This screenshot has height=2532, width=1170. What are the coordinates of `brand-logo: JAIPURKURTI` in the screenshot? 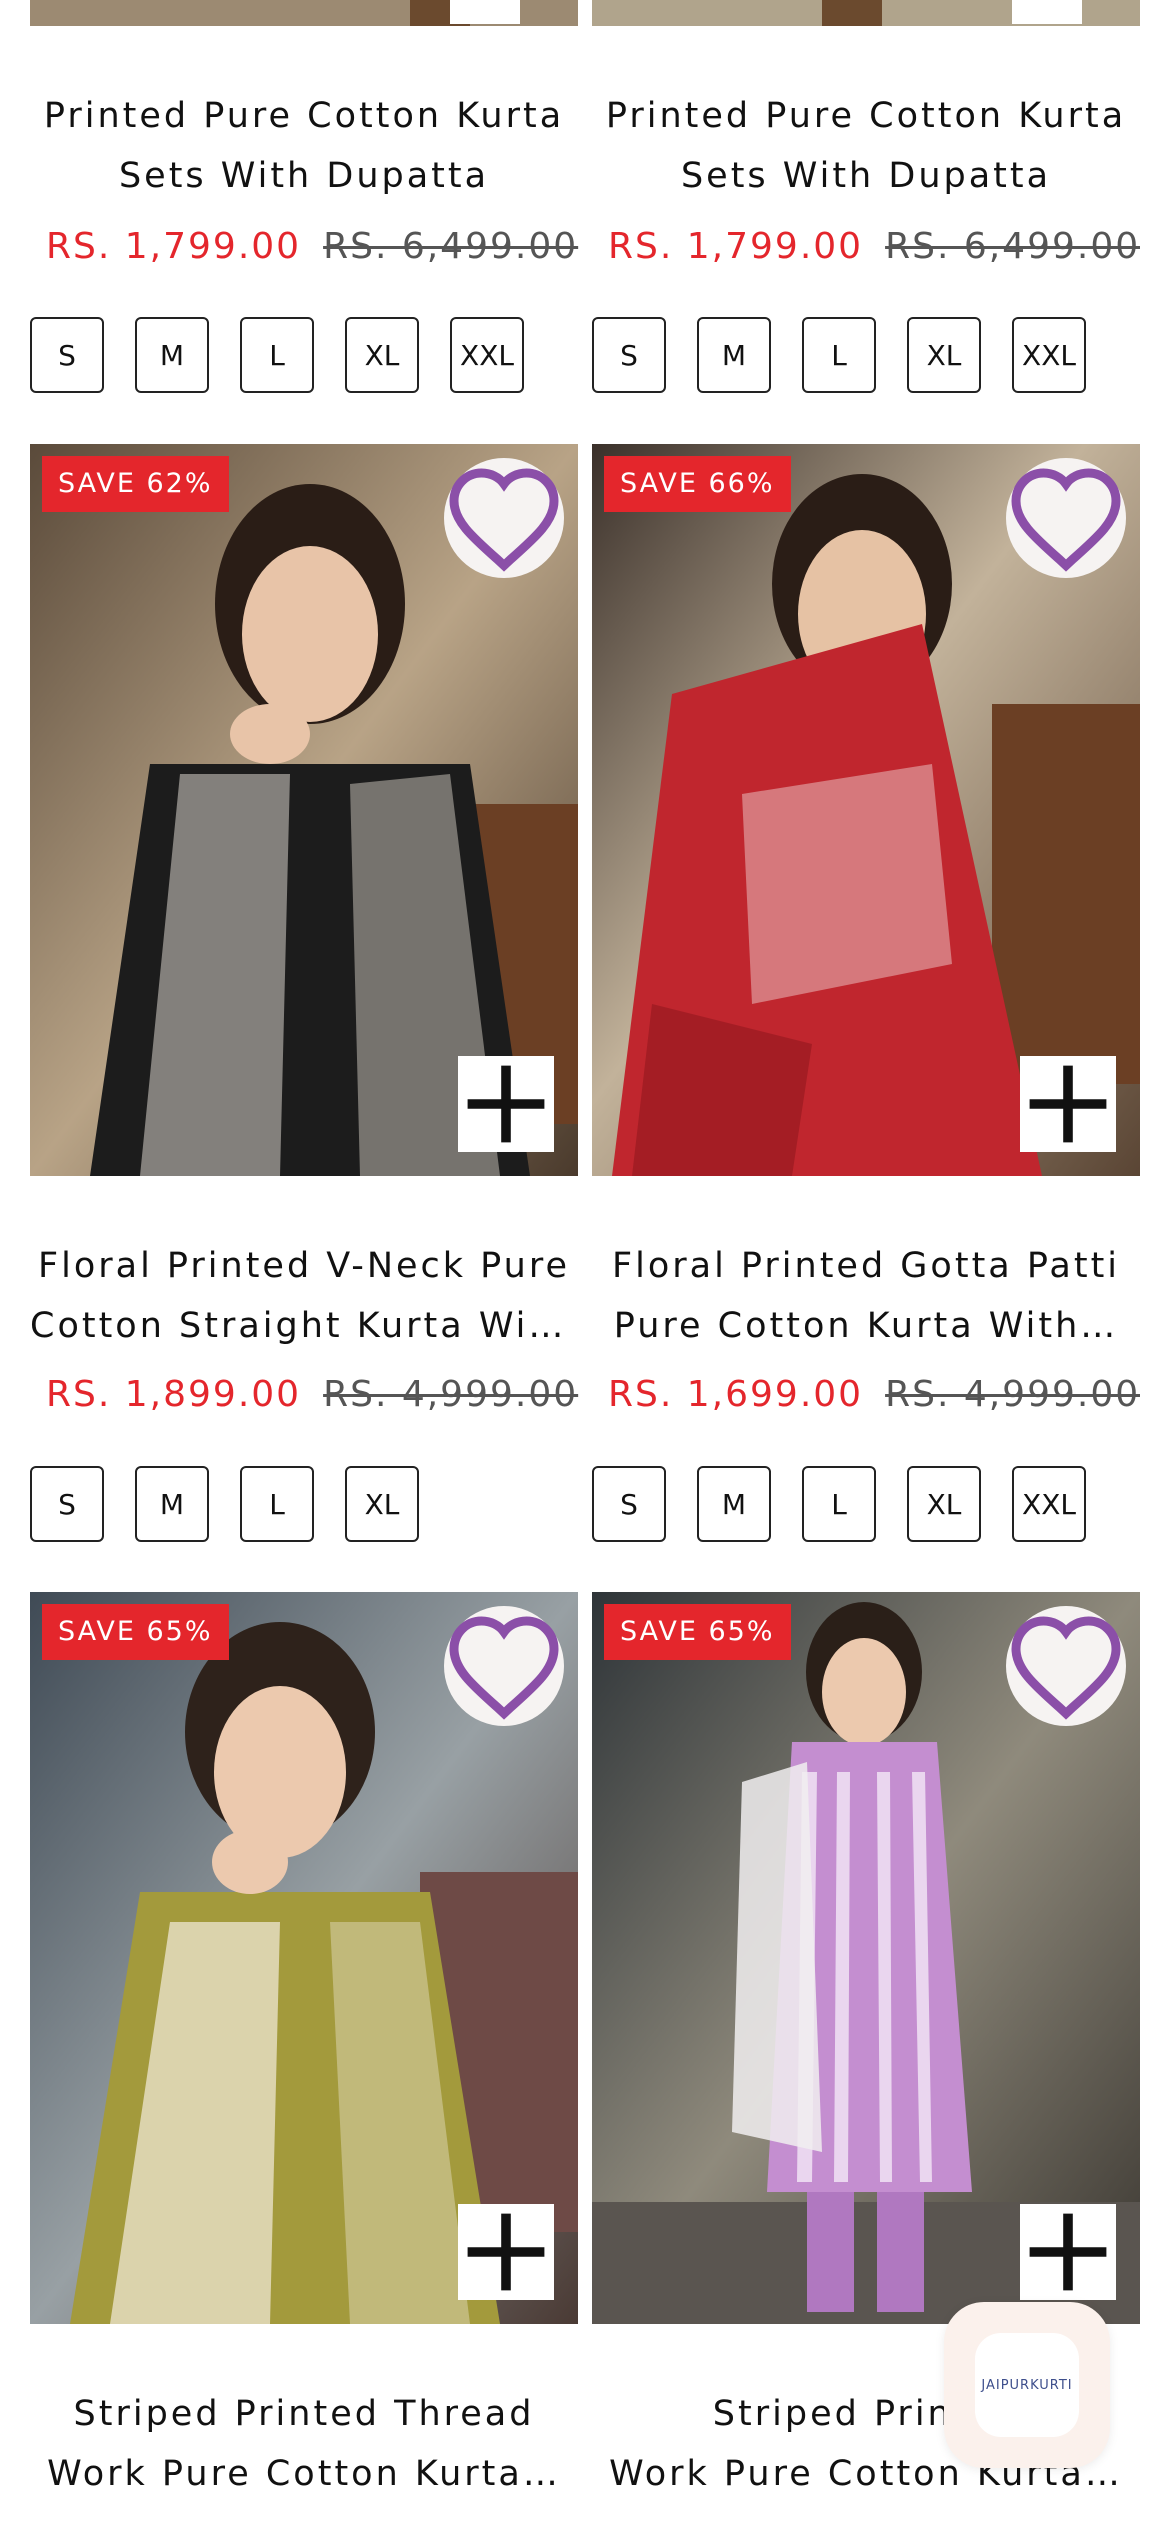 It's located at (1027, 2385).